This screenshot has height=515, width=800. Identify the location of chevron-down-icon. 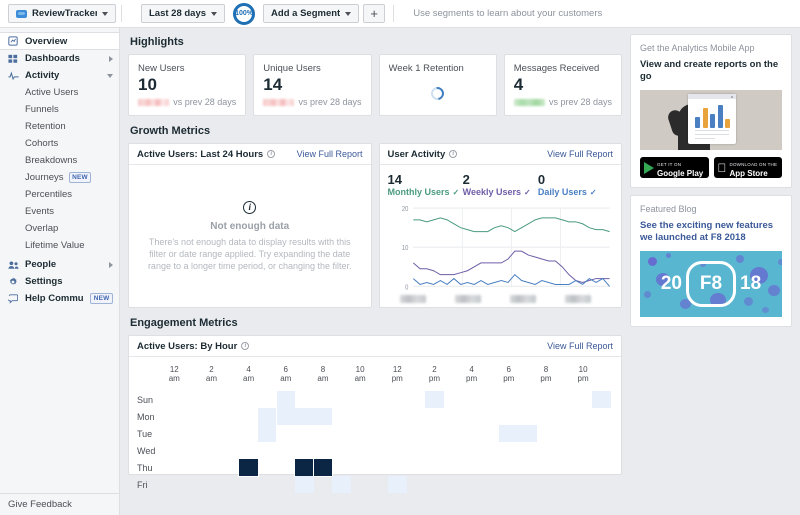
(105, 13).